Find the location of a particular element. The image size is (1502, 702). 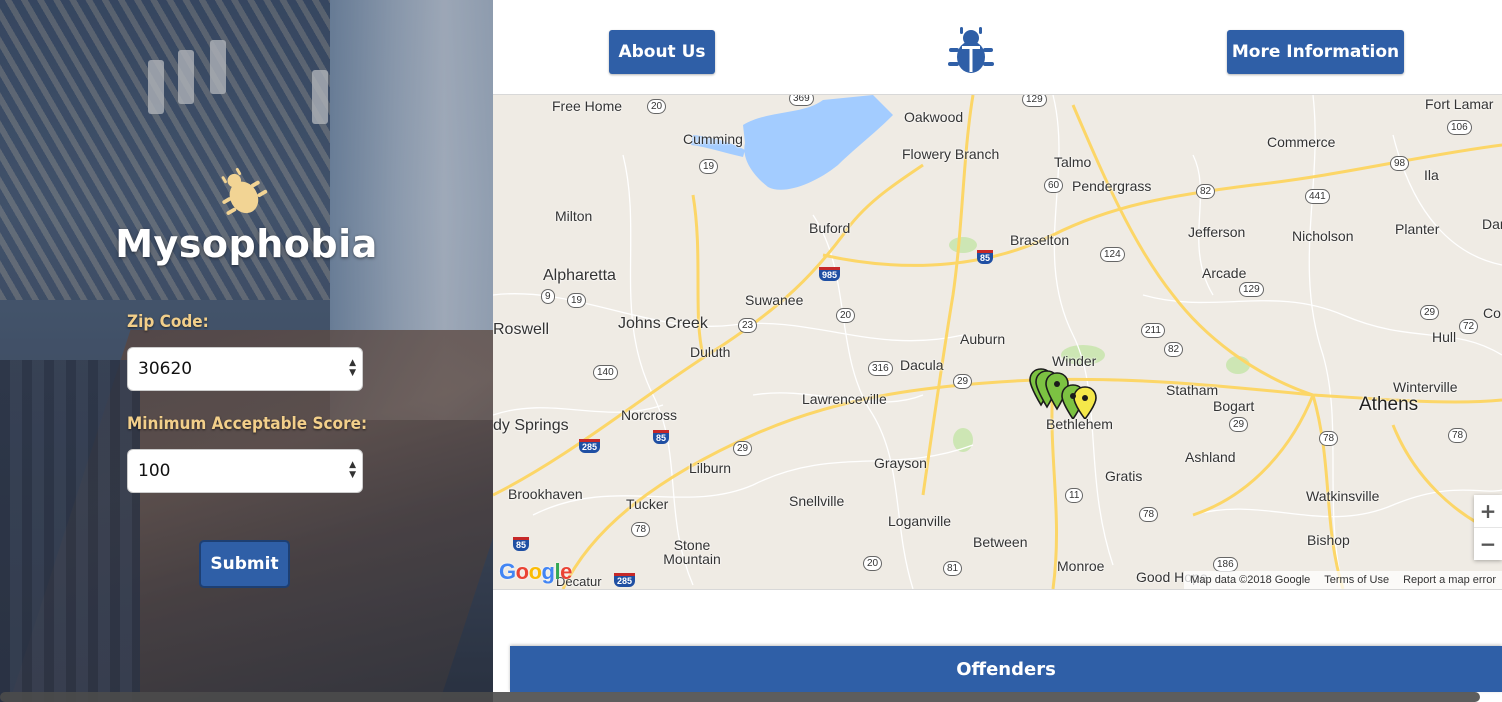

map-place-label: Statham is located at coordinates (1192, 390).